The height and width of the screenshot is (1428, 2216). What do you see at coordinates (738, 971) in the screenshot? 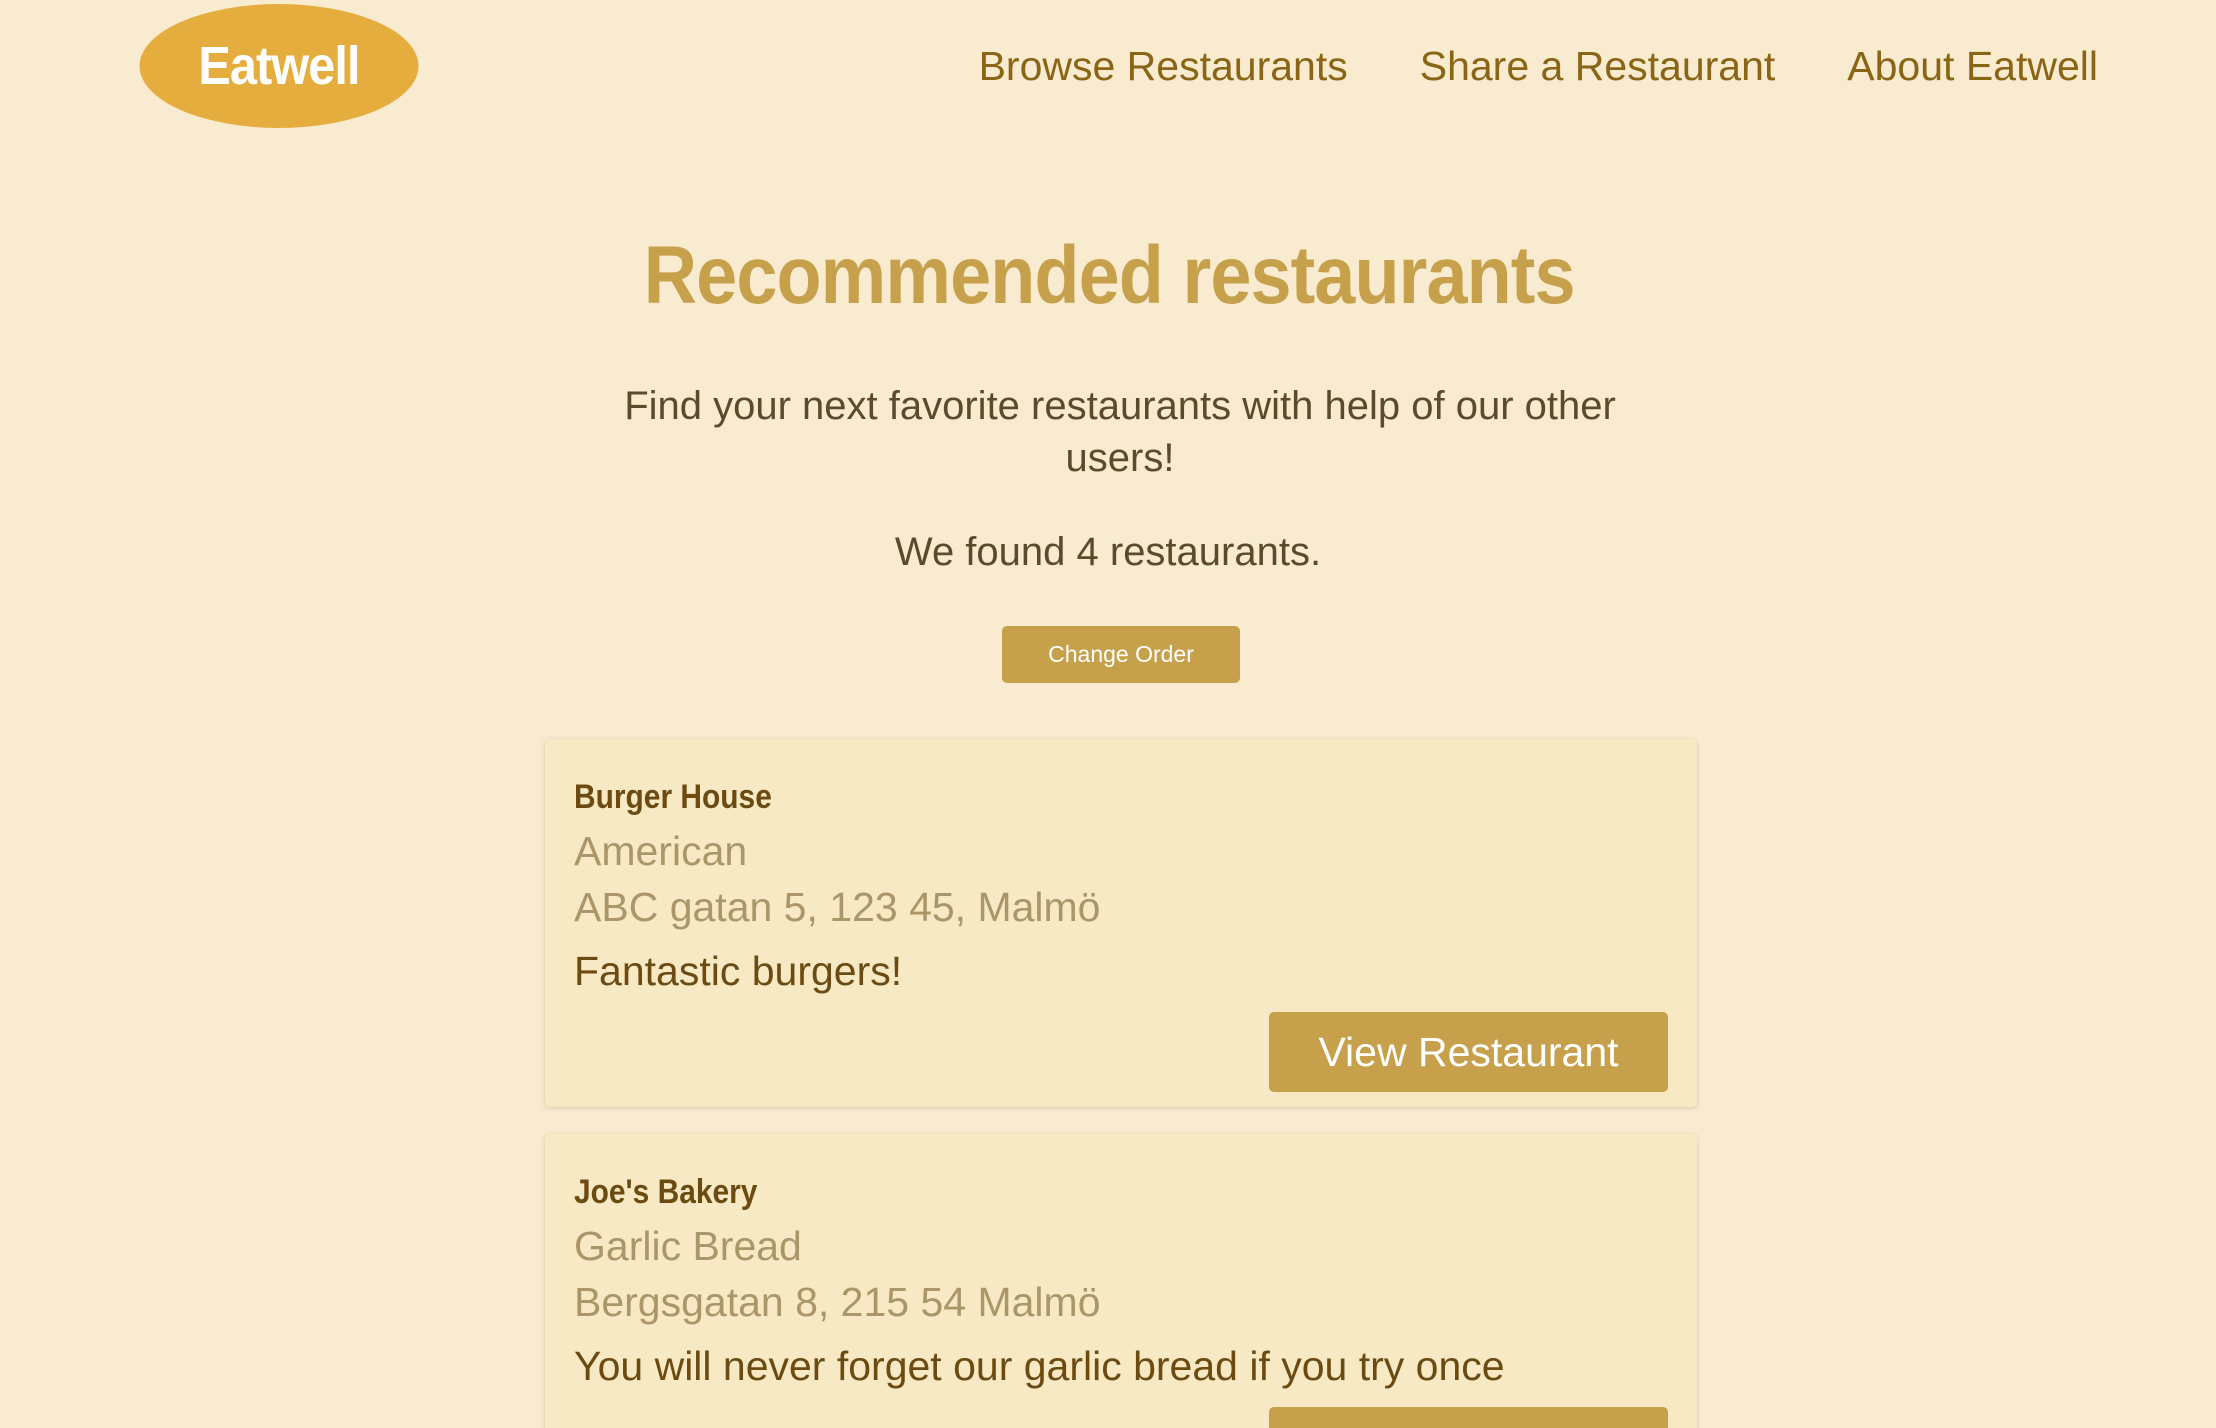
I see `restaurant-description: Fantastic burgers!` at bounding box center [738, 971].